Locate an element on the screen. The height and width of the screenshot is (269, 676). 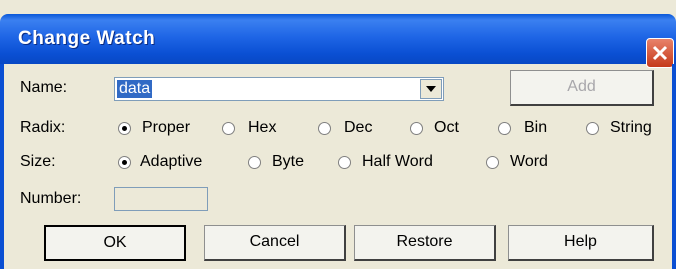
size-half-word-label: Half Word is located at coordinates (397, 162).